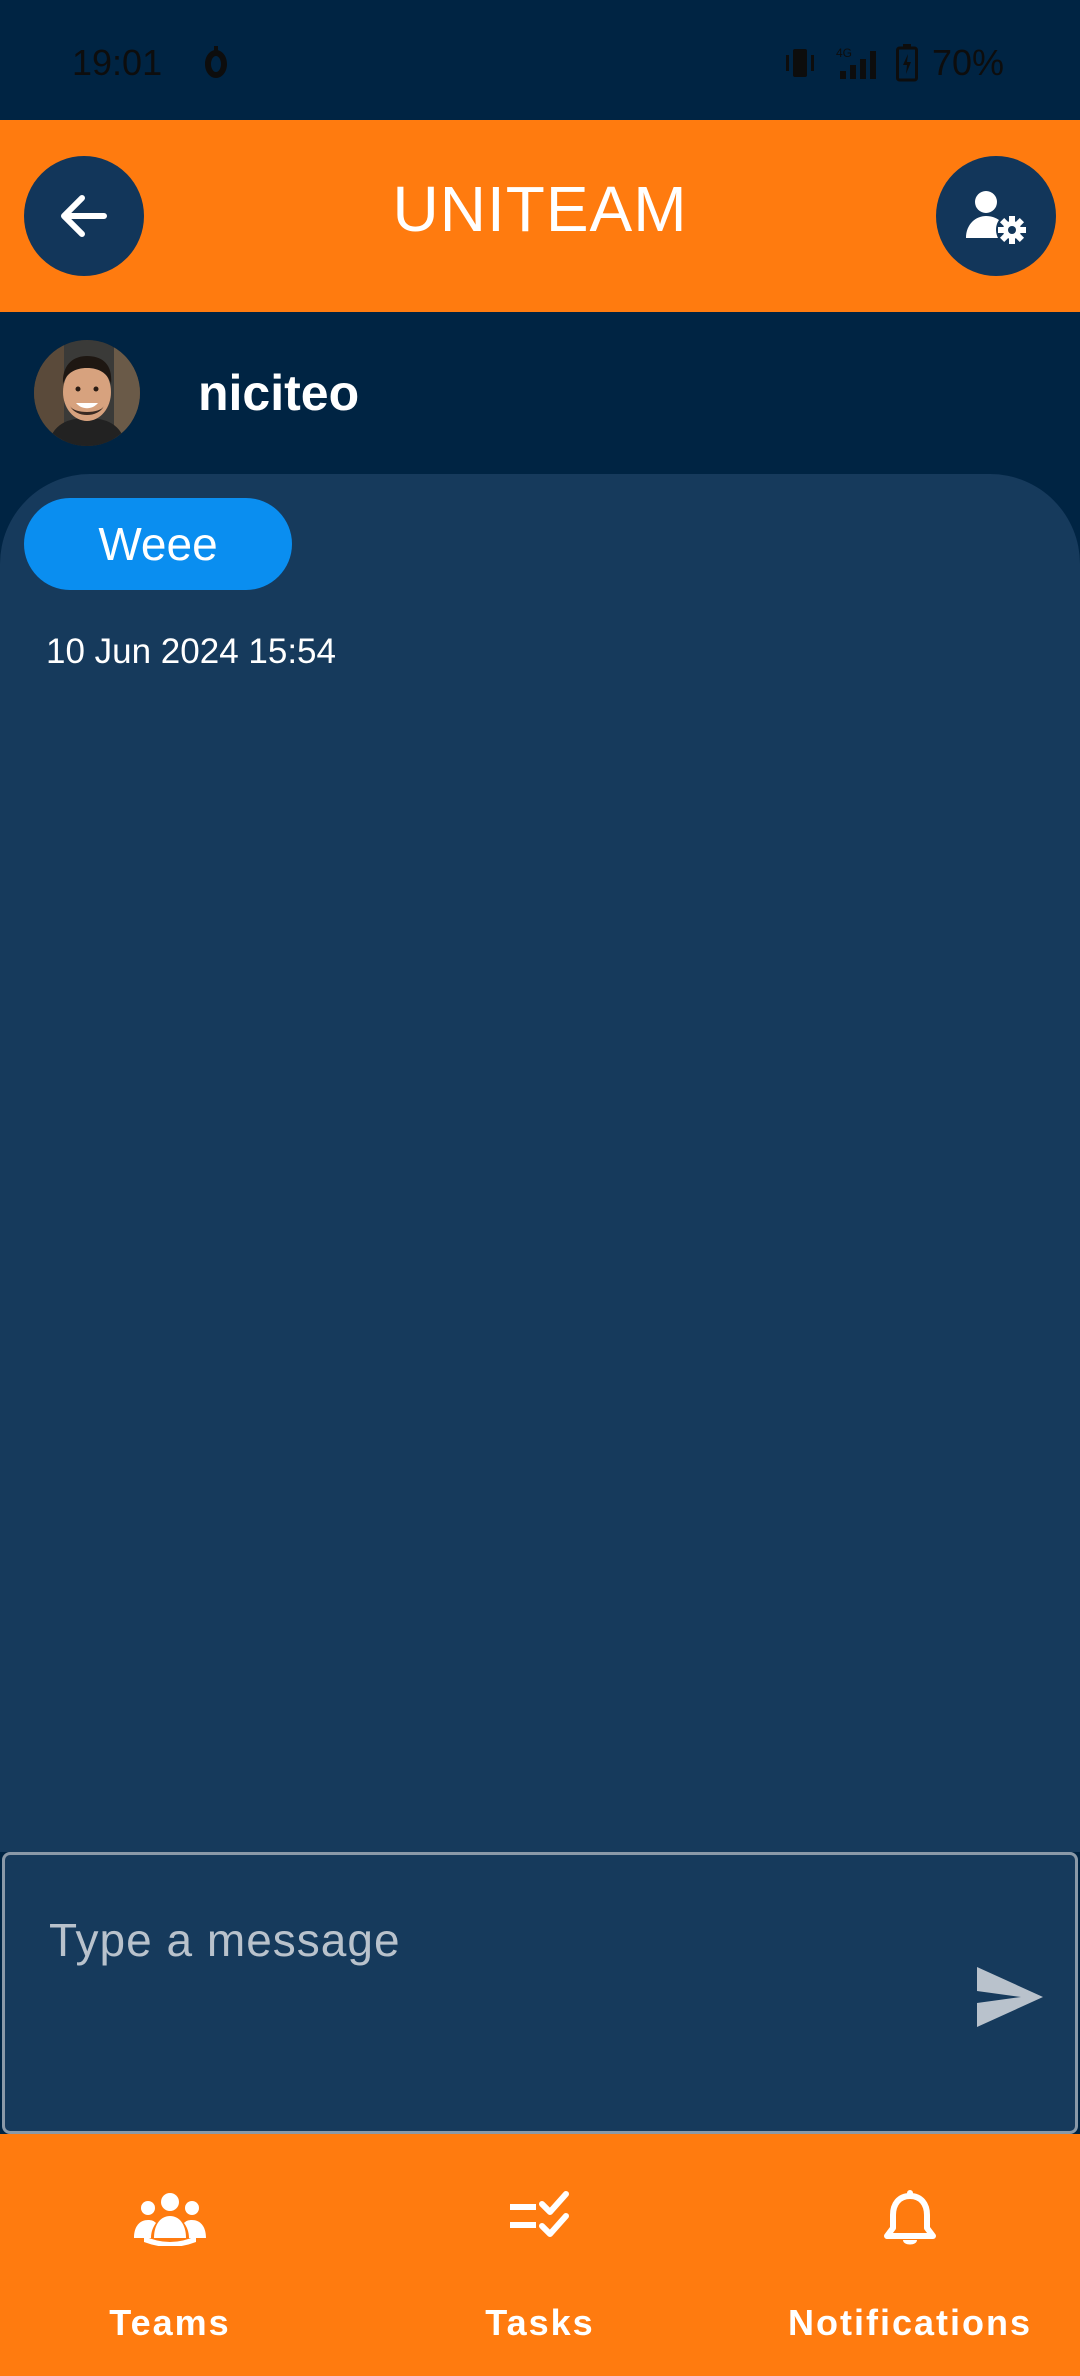 This screenshot has width=1080, height=2376. What do you see at coordinates (216, 62) in the screenshot?
I see `notification-app-icon` at bounding box center [216, 62].